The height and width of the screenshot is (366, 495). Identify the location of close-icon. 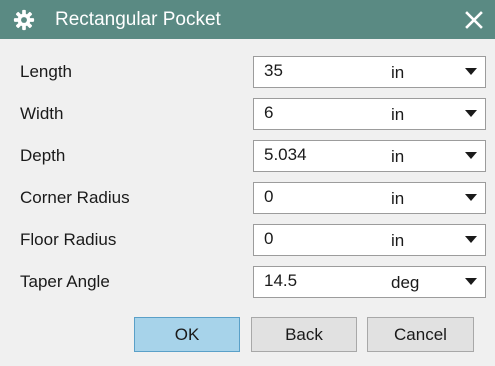
(474, 20).